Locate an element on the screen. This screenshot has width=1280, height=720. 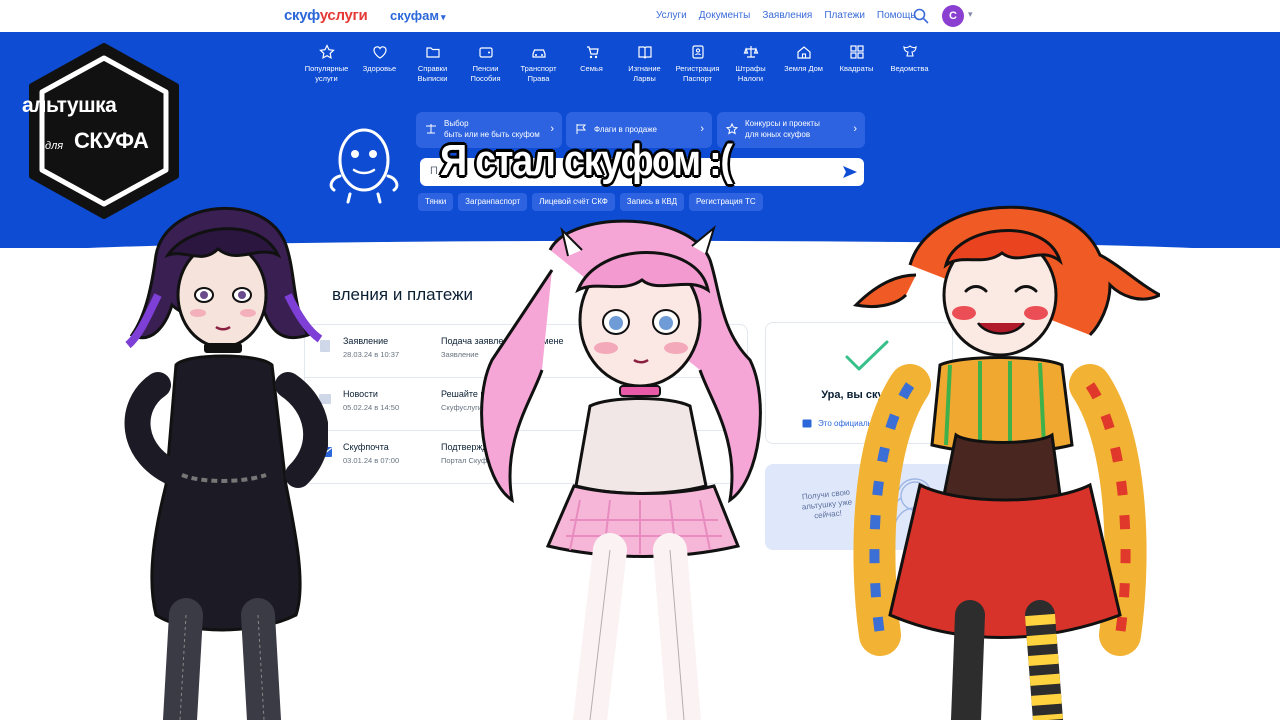
category-popular: Популярные услуги is located at coordinates (326, 64).